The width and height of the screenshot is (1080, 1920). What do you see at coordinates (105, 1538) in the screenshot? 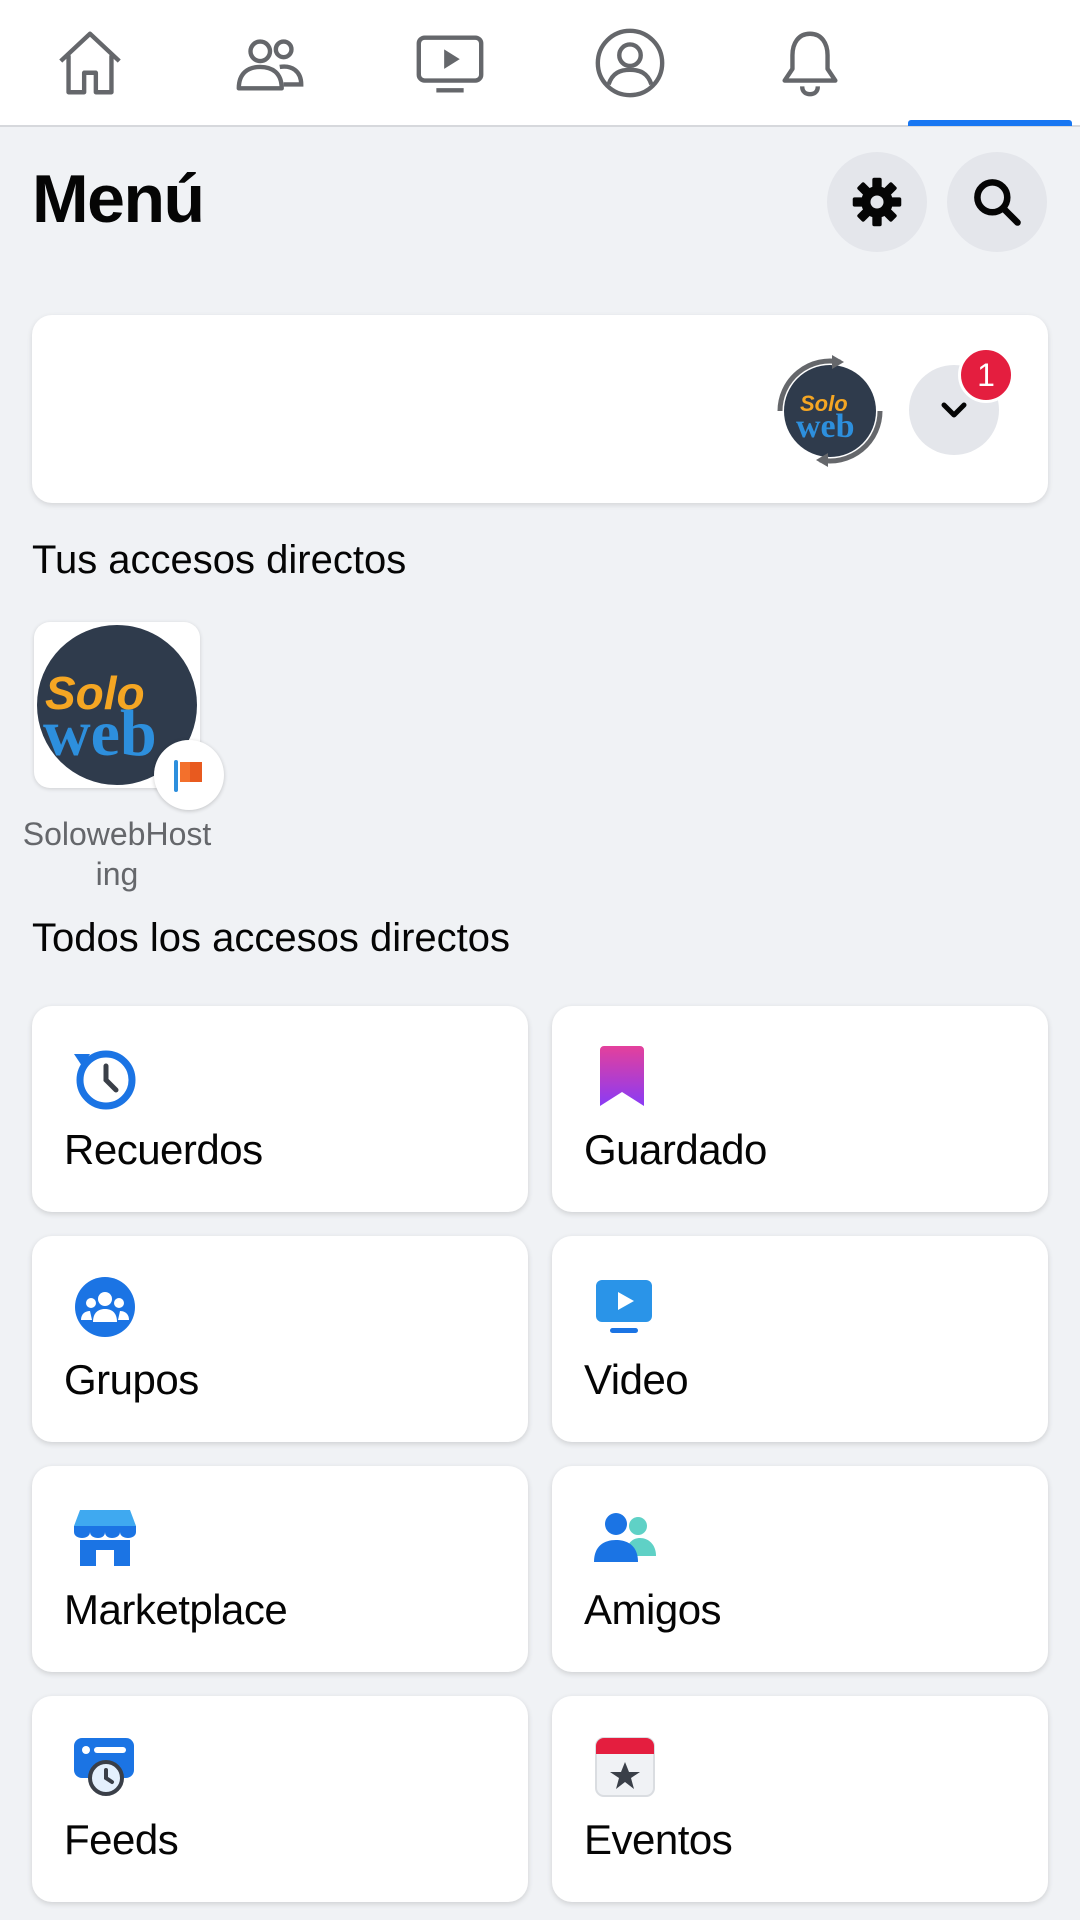
I see `store-icon` at bounding box center [105, 1538].